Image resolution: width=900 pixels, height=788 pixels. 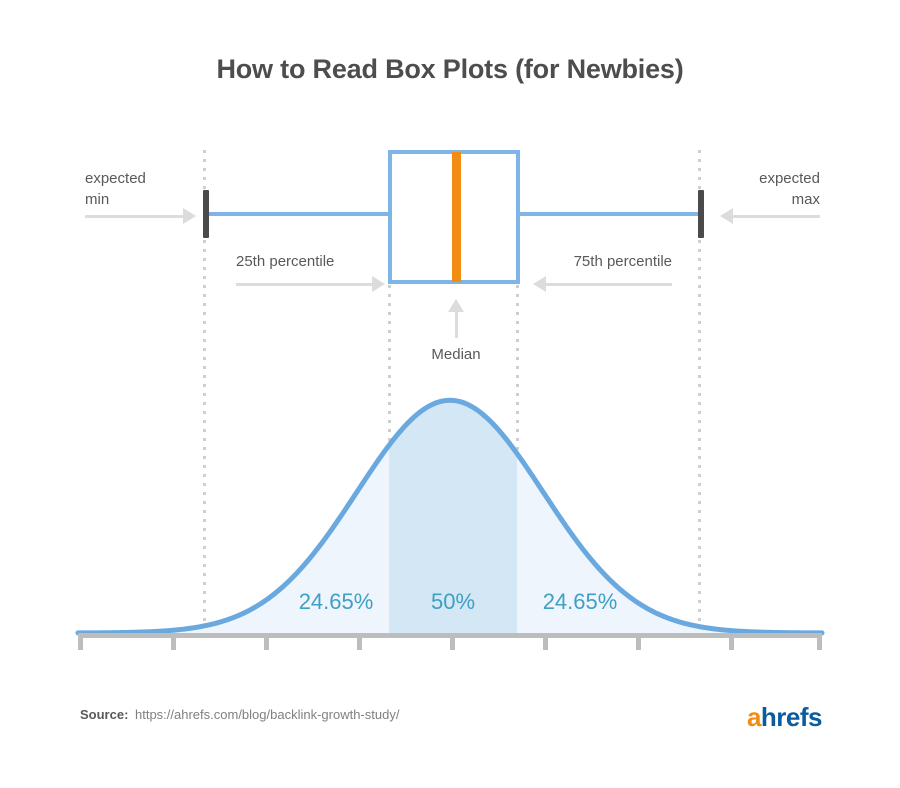 I want to click on whisker-left, so click(x=299, y=214).